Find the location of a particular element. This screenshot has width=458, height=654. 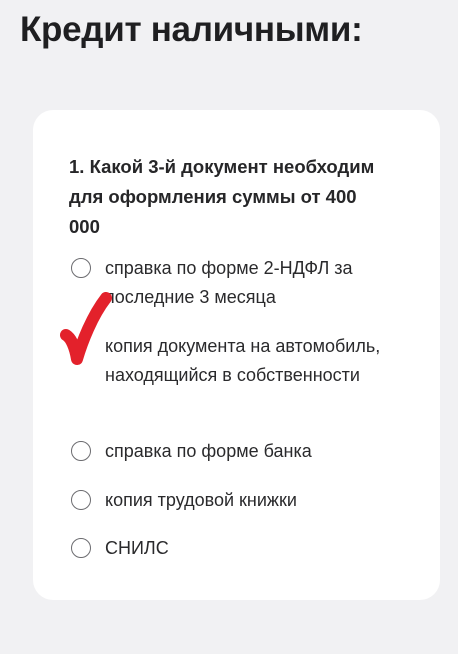

answer-option-label: копия трудовой книжки is located at coordinates (201, 500).